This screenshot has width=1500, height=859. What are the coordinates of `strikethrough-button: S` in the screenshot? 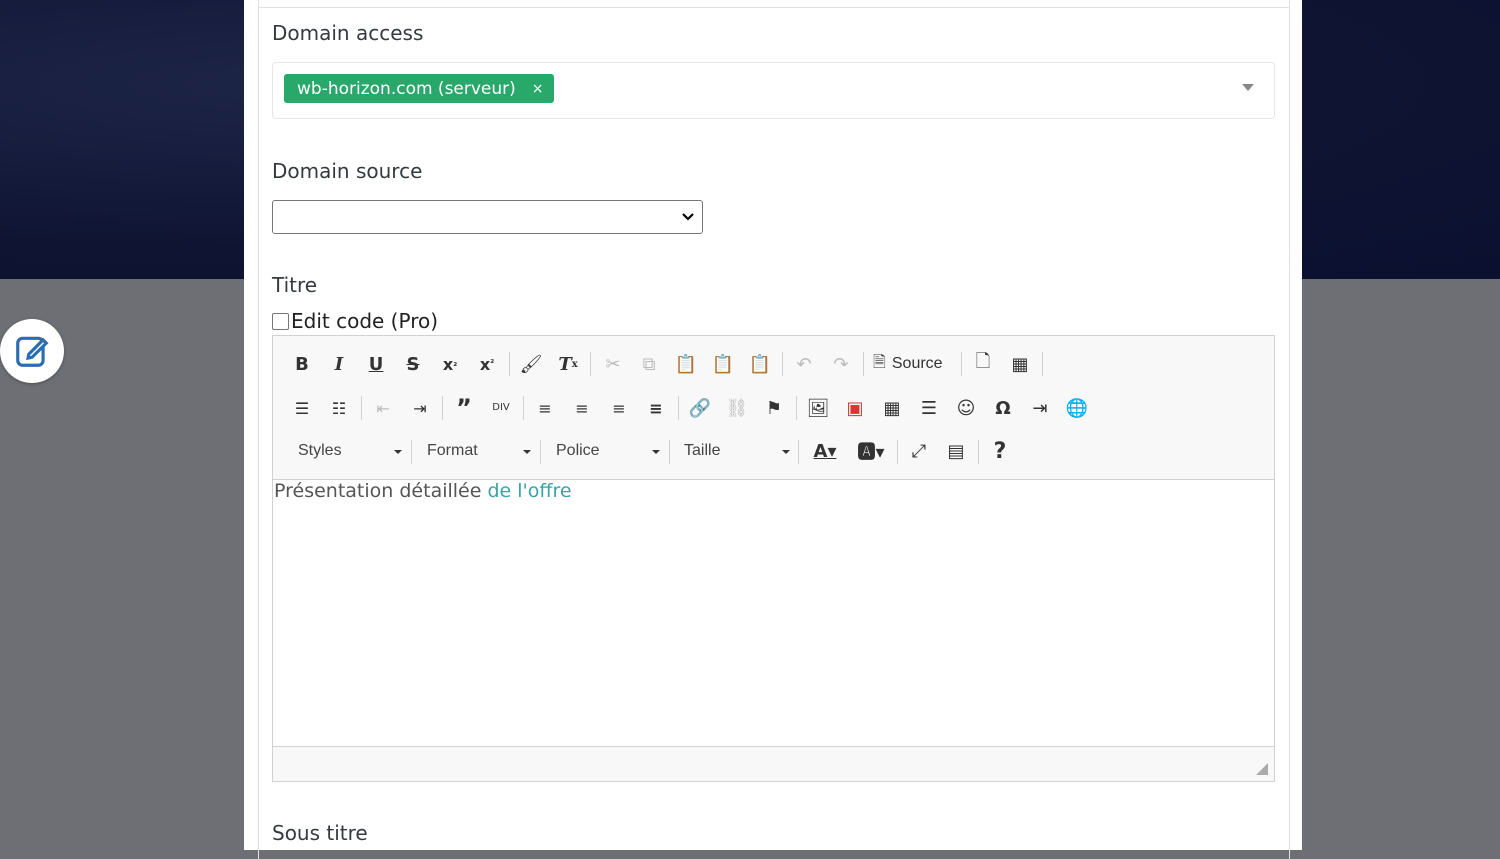 It's located at (413, 364).